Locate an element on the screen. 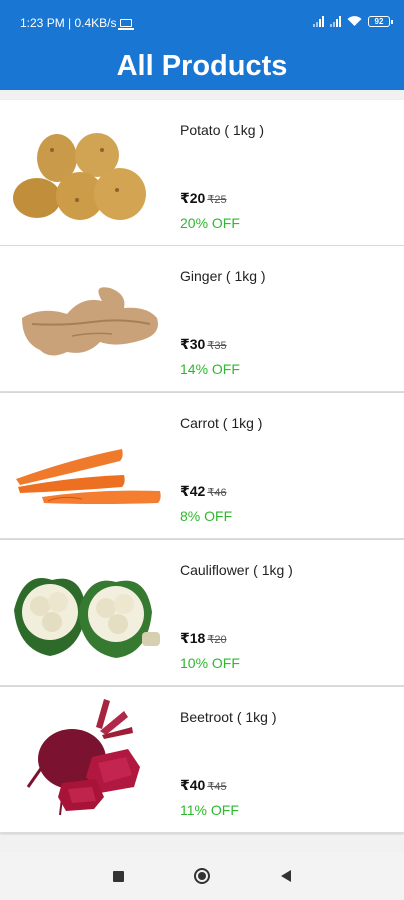 The width and height of the screenshot is (404, 900). price-row: ₹30 ₹35 is located at coordinates (203, 344).